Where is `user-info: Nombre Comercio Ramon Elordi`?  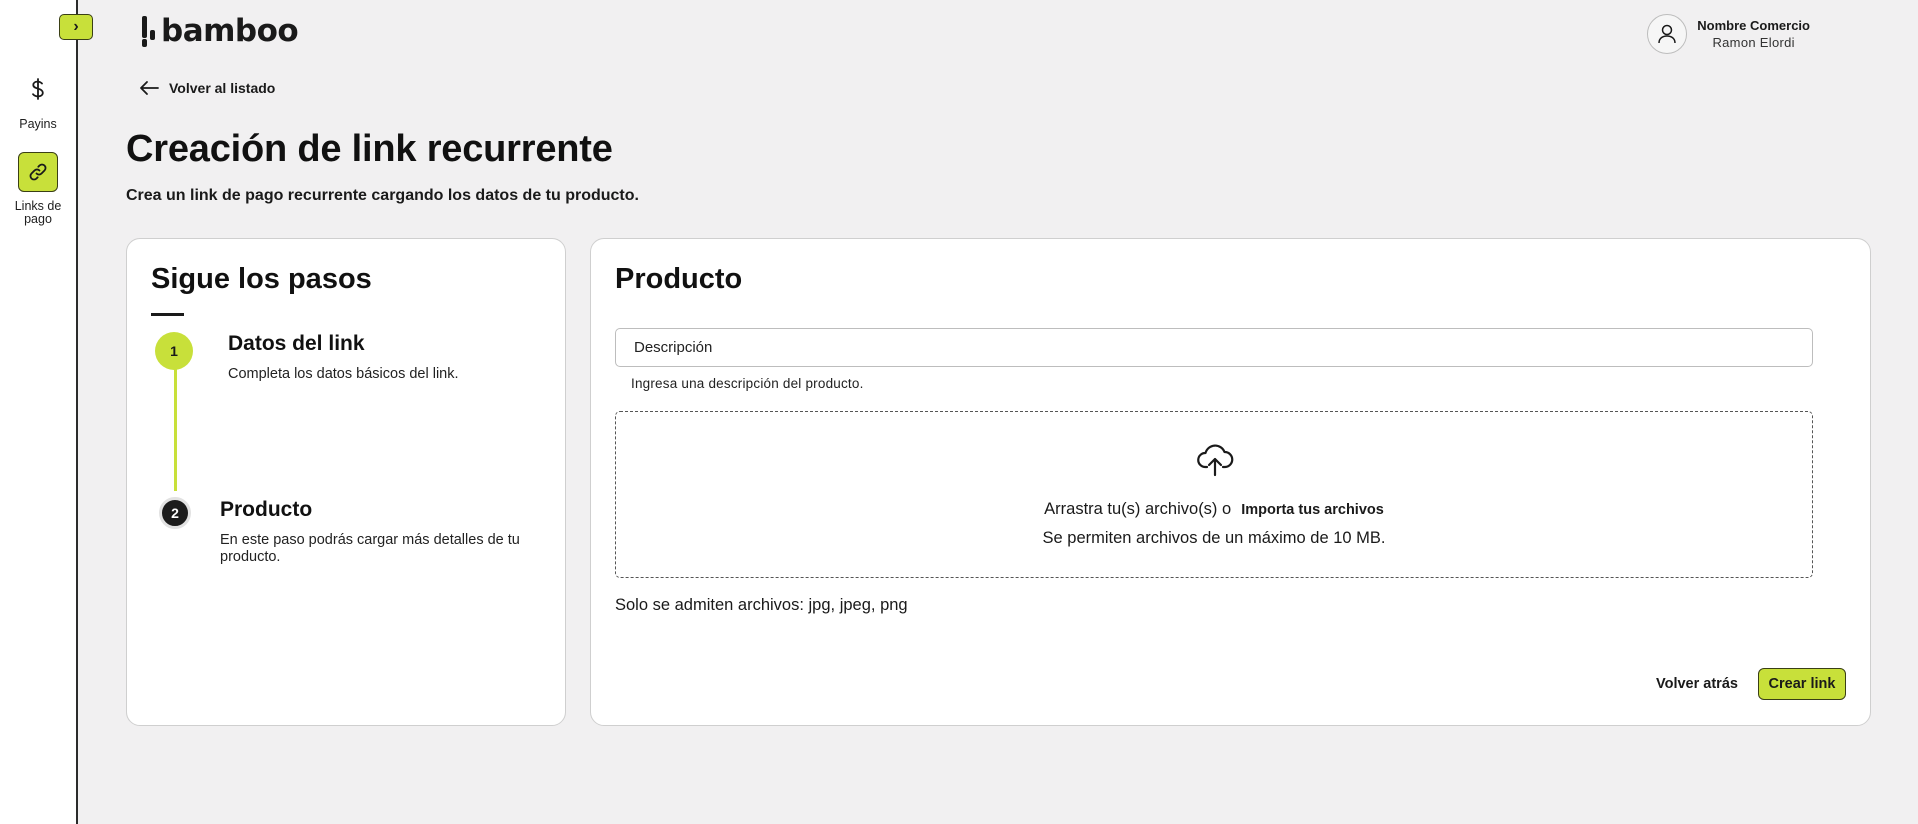
user-info: Nombre Comercio Ramon Elordi is located at coordinates (1753, 34).